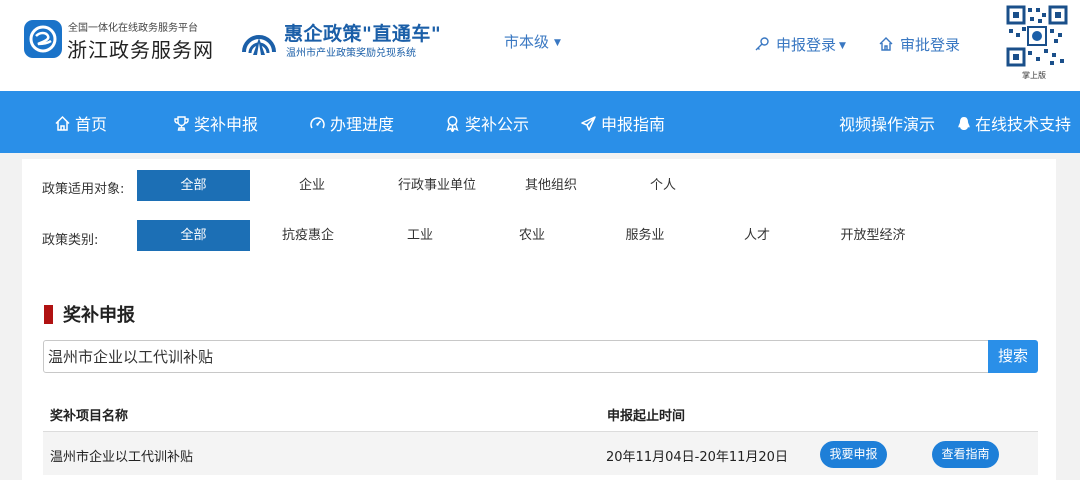  What do you see at coordinates (1023, 124) in the screenshot?
I see `online-support-label: 在线技术支持` at bounding box center [1023, 124].